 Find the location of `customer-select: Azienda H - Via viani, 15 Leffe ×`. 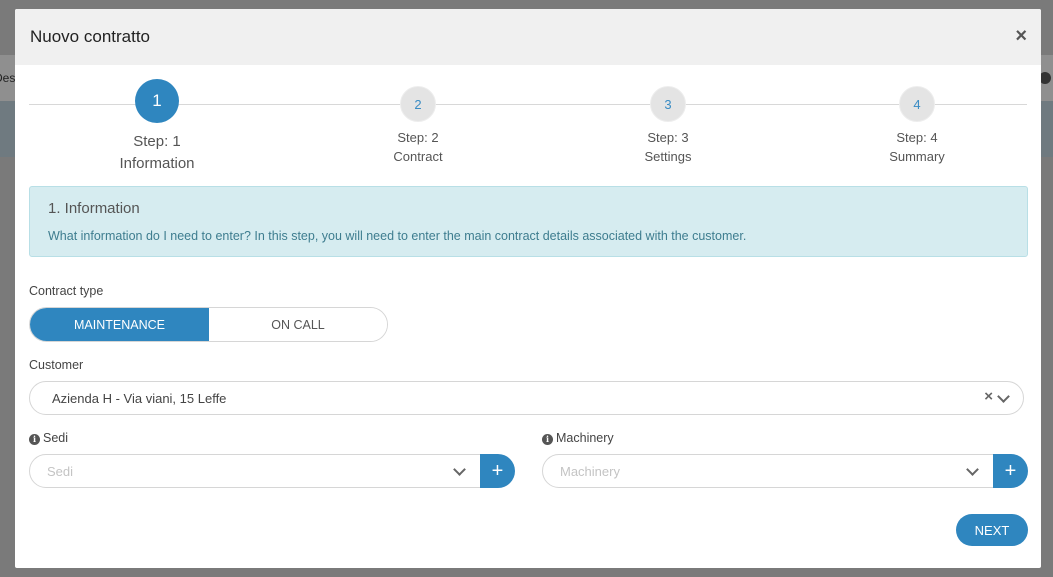

customer-select: Azienda H - Via viani, 15 Leffe × is located at coordinates (526, 398).